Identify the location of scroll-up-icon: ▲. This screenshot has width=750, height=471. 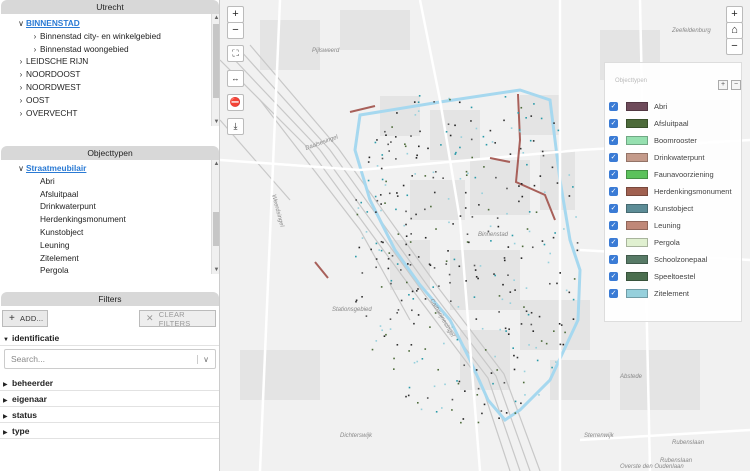
(215, 164).